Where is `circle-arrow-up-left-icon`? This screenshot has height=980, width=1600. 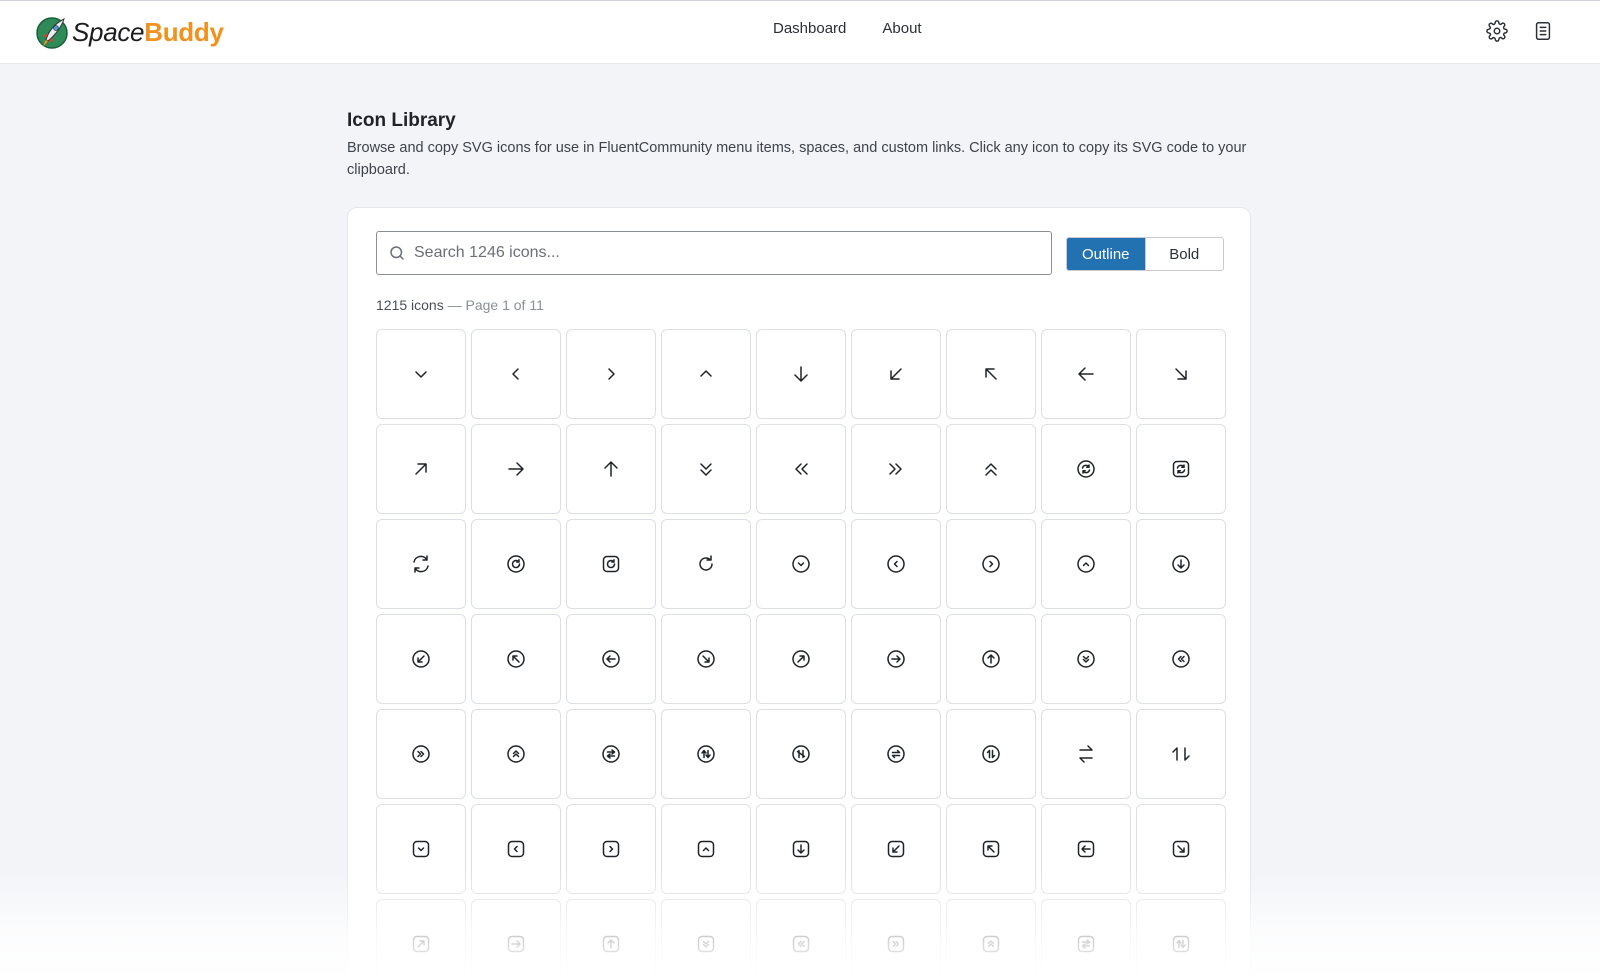 circle-arrow-up-left-icon is located at coordinates (516, 659).